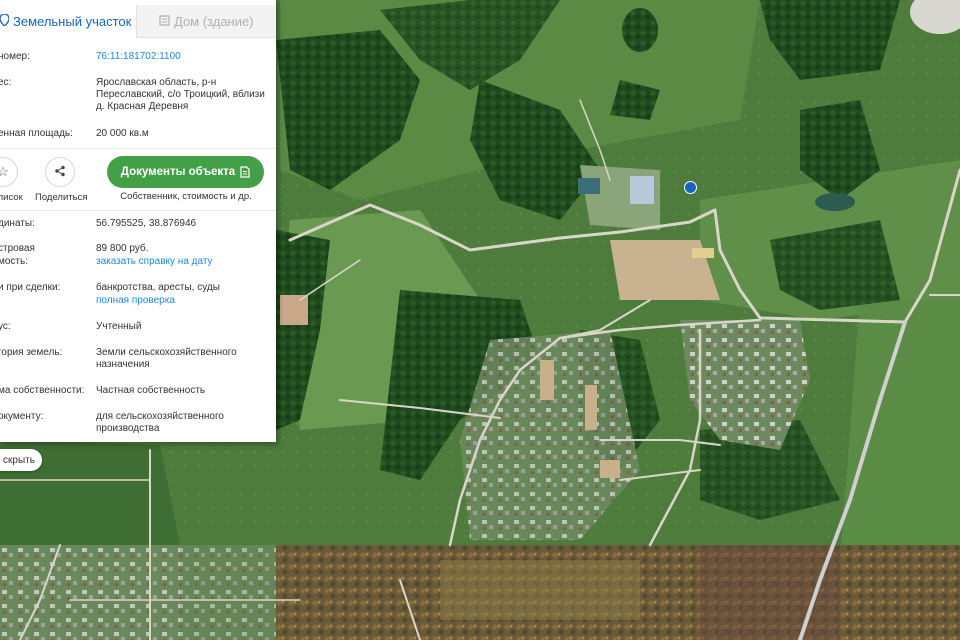 The width and height of the screenshot is (960, 640). Describe the element at coordinates (690, 187) in the screenshot. I see `location-marker` at that location.